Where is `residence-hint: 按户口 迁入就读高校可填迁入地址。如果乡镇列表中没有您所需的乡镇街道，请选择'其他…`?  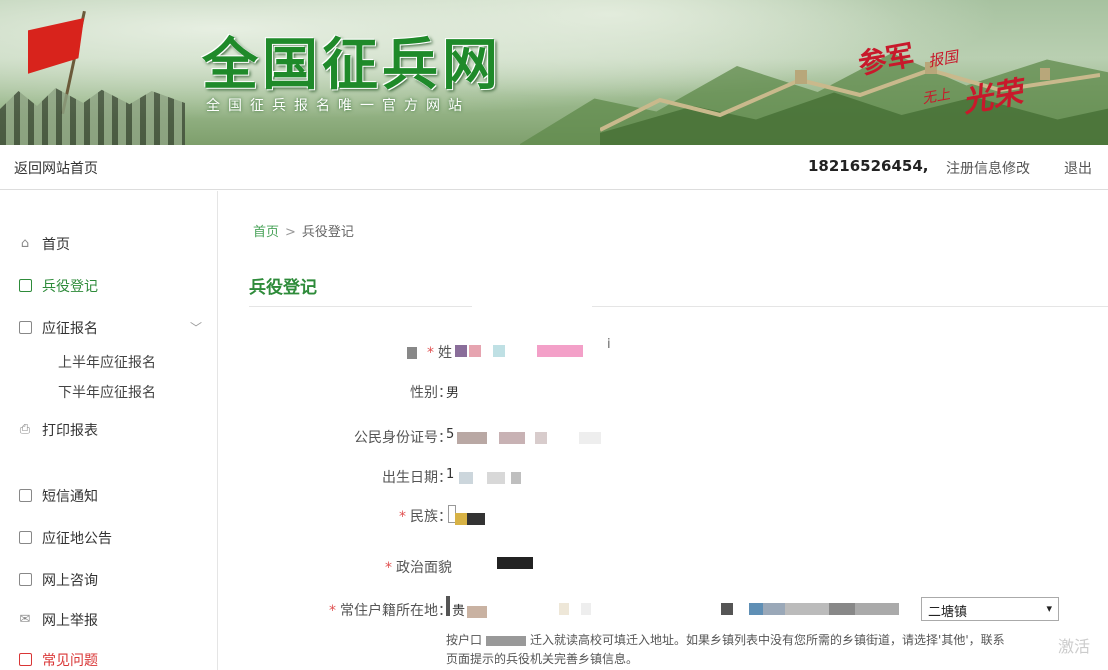
residence-hint: 按户口 迁入就读高校可填迁入地址。如果乡镇列表中没有您所需的乡镇街道，请选择'其他… is located at coordinates (725, 649).